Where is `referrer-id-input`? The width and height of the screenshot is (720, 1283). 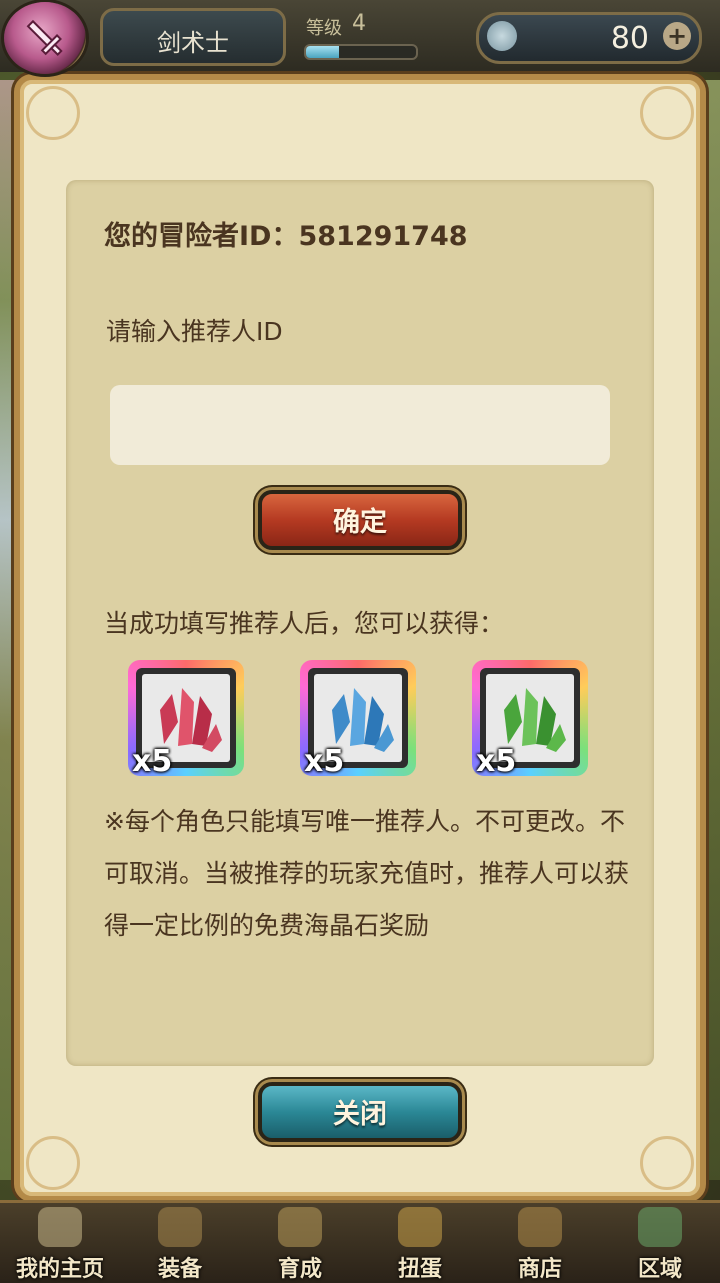
referrer-id-input is located at coordinates (360, 425).